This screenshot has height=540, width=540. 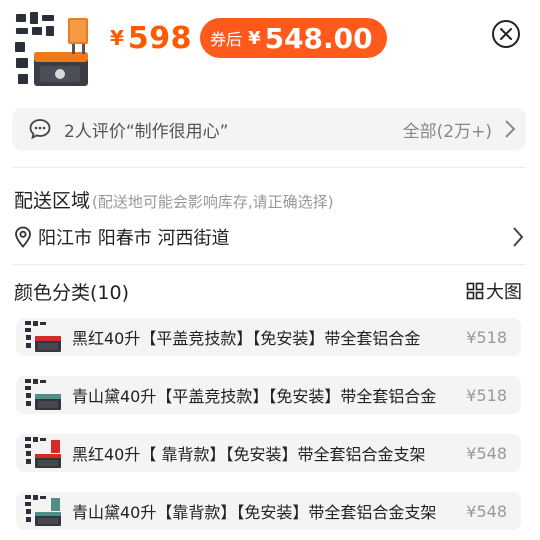 I want to click on original-price: 598, so click(x=160, y=38).